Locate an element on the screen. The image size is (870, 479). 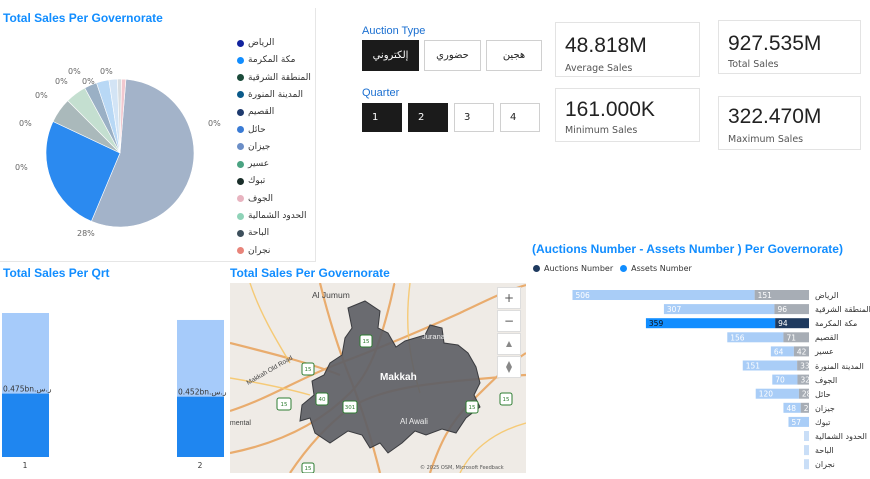
auction-type-option-hybrid: هجين is located at coordinates (514, 55).